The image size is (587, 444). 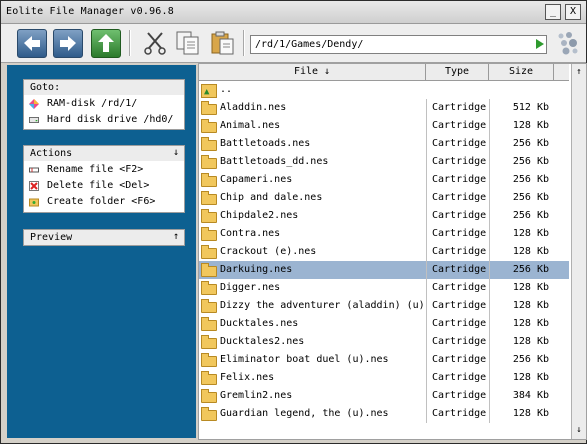 What do you see at coordinates (578, 251) in the screenshot?
I see `vertical-scrollbar: ↑ ↓` at bounding box center [578, 251].